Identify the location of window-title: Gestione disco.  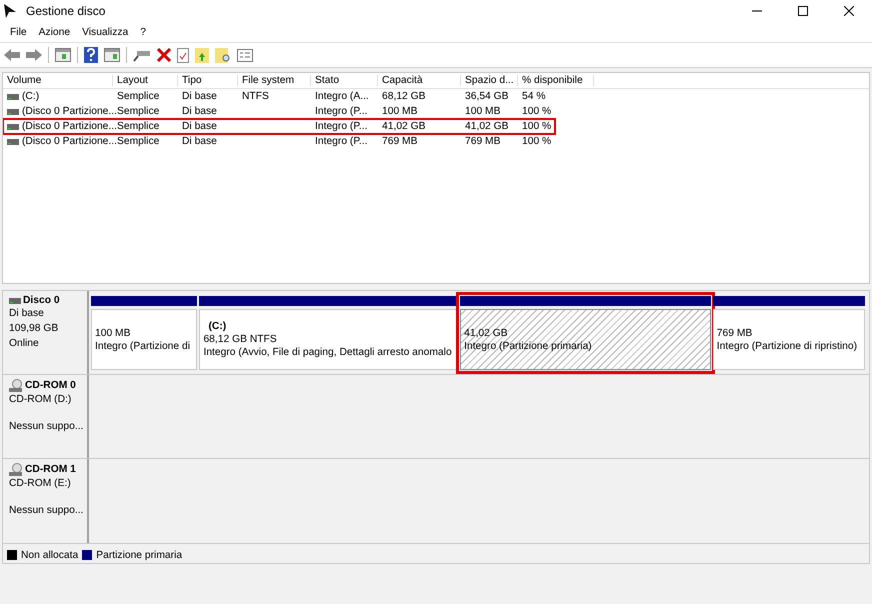
(66, 11).